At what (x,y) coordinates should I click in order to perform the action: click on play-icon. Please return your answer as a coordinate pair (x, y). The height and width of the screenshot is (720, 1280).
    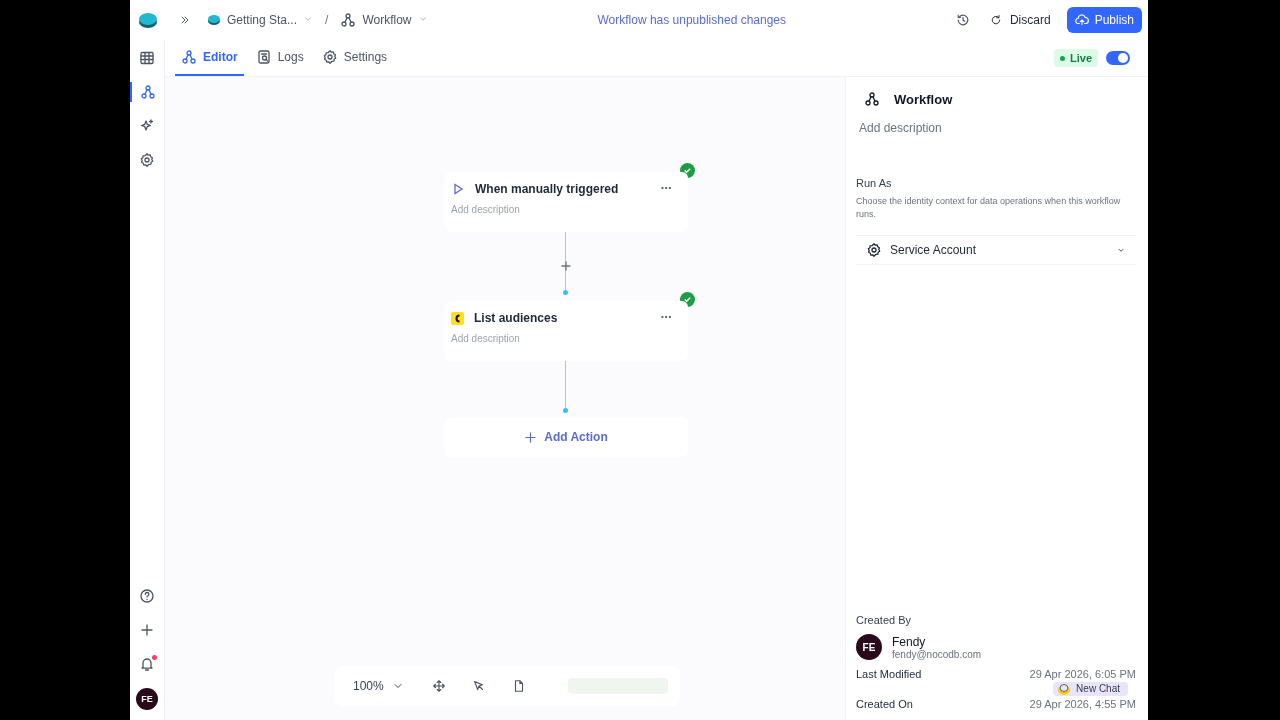
    Looking at the image, I should click on (458, 189).